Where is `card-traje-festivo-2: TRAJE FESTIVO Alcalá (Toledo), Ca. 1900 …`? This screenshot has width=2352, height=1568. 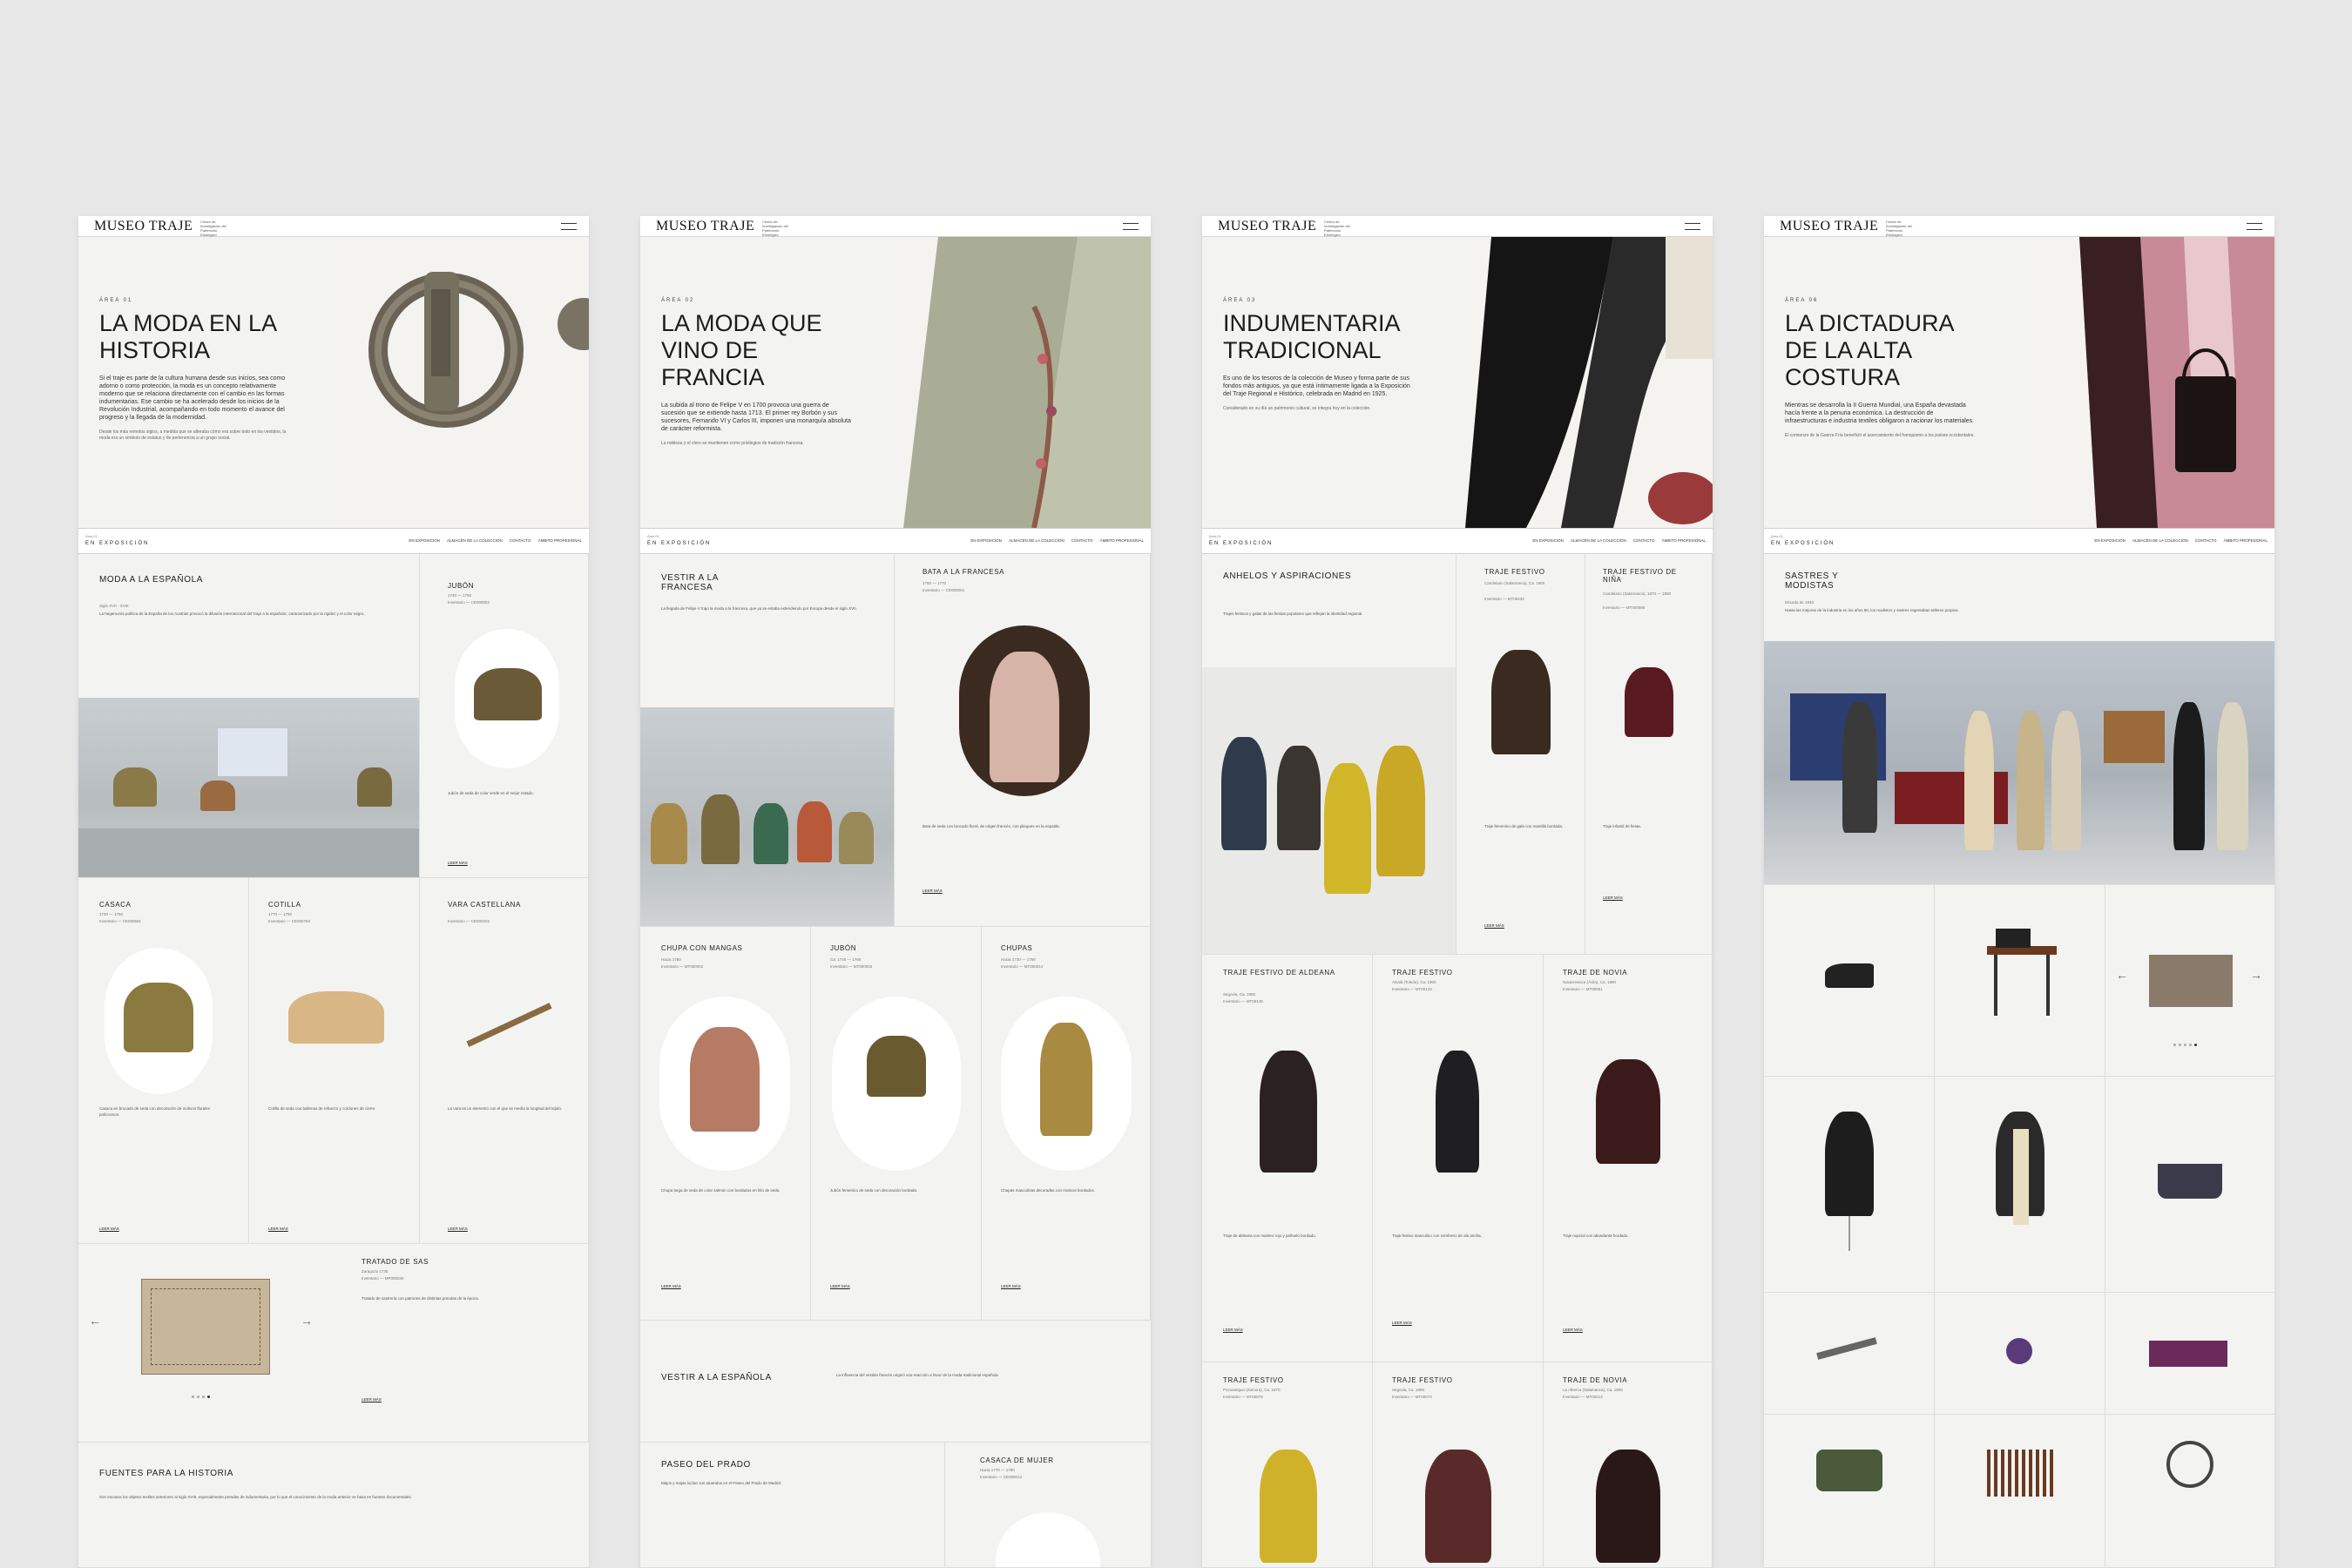
card-traje-festivo-2: TRAJE FESTIVO Alcalá (Toledo), Ca. 1900 … is located at coordinates (1458, 1158).